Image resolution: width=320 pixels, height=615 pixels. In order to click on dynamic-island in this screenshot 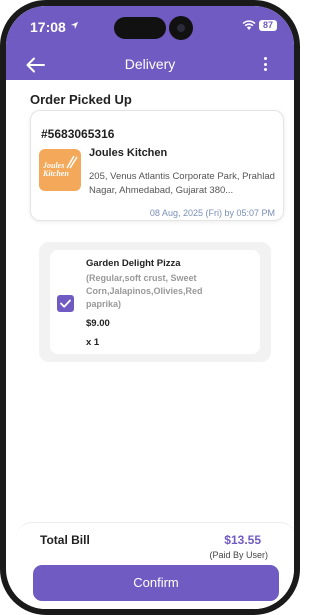, I will do `click(140, 28)`.